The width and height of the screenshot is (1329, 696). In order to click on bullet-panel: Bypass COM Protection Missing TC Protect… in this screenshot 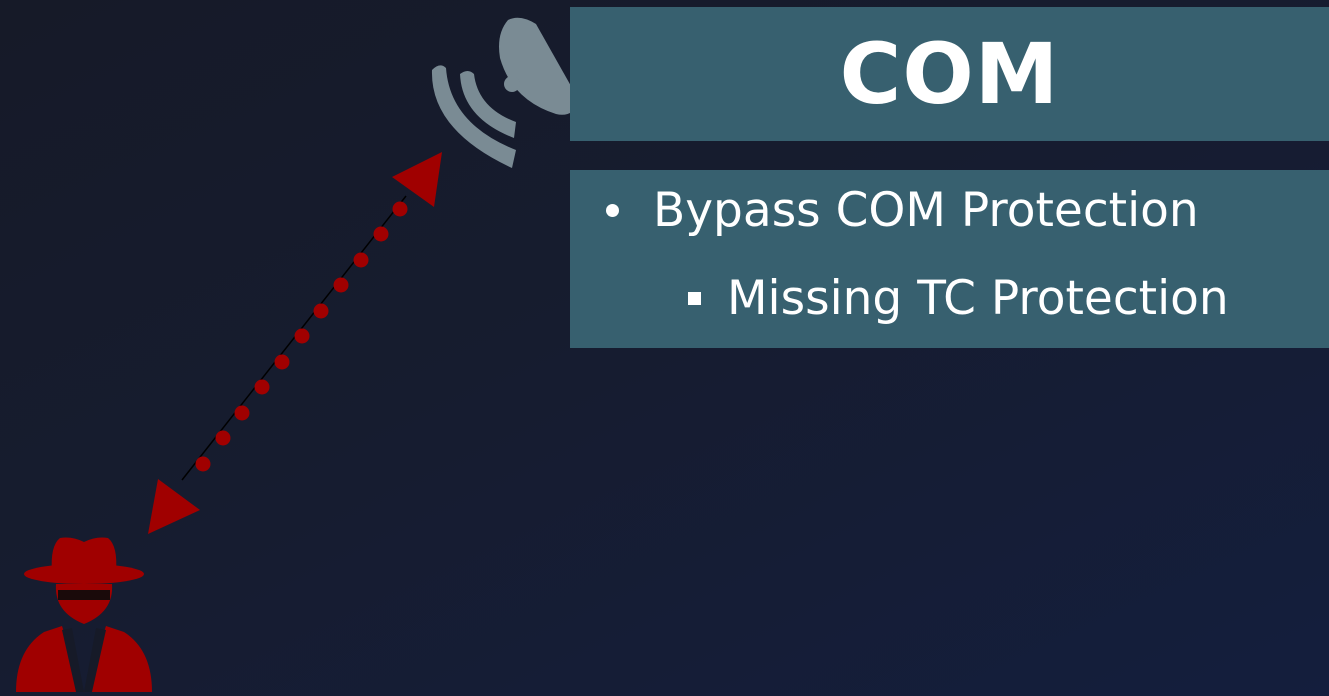, I will do `click(949, 259)`.